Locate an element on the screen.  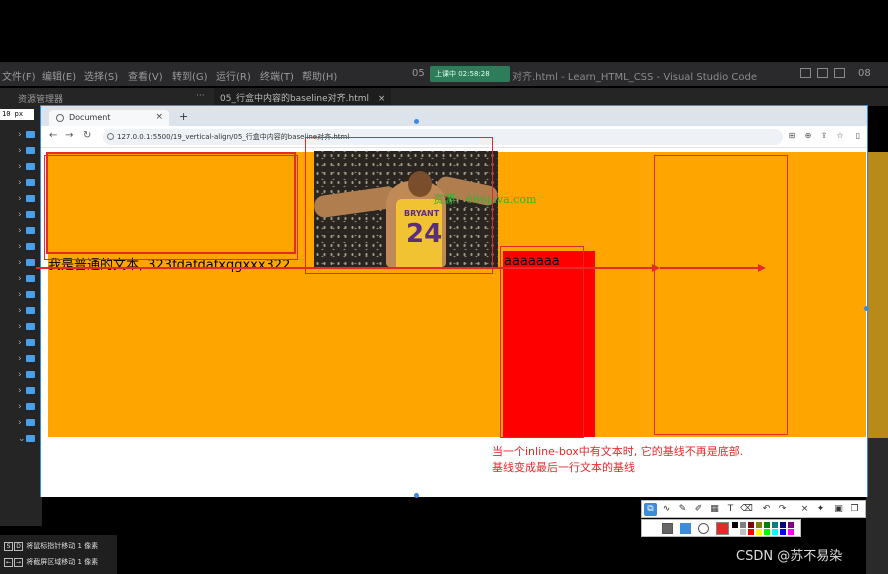
copy-icon: ❐ is located at coordinates (854, 509).